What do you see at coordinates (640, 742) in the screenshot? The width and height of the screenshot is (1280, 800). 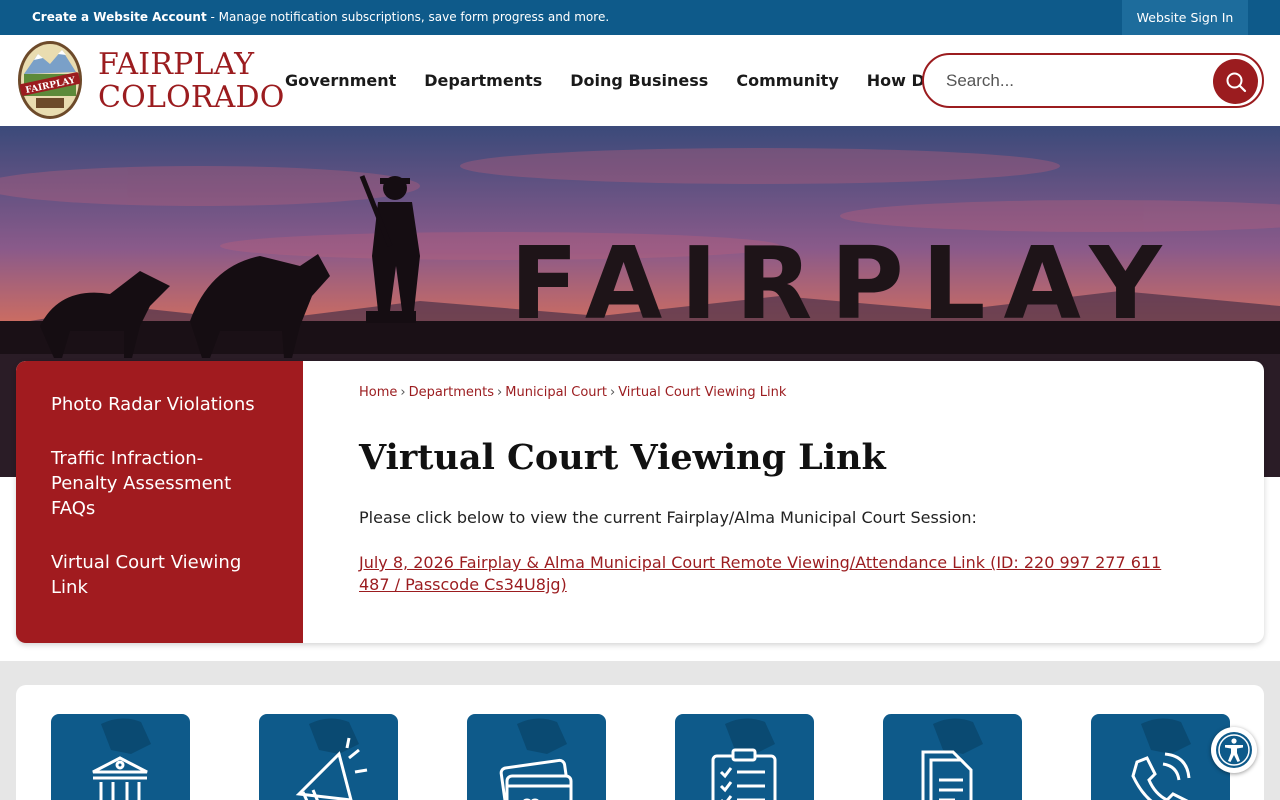 I see `quick-links-panel` at bounding box center [640, 742].